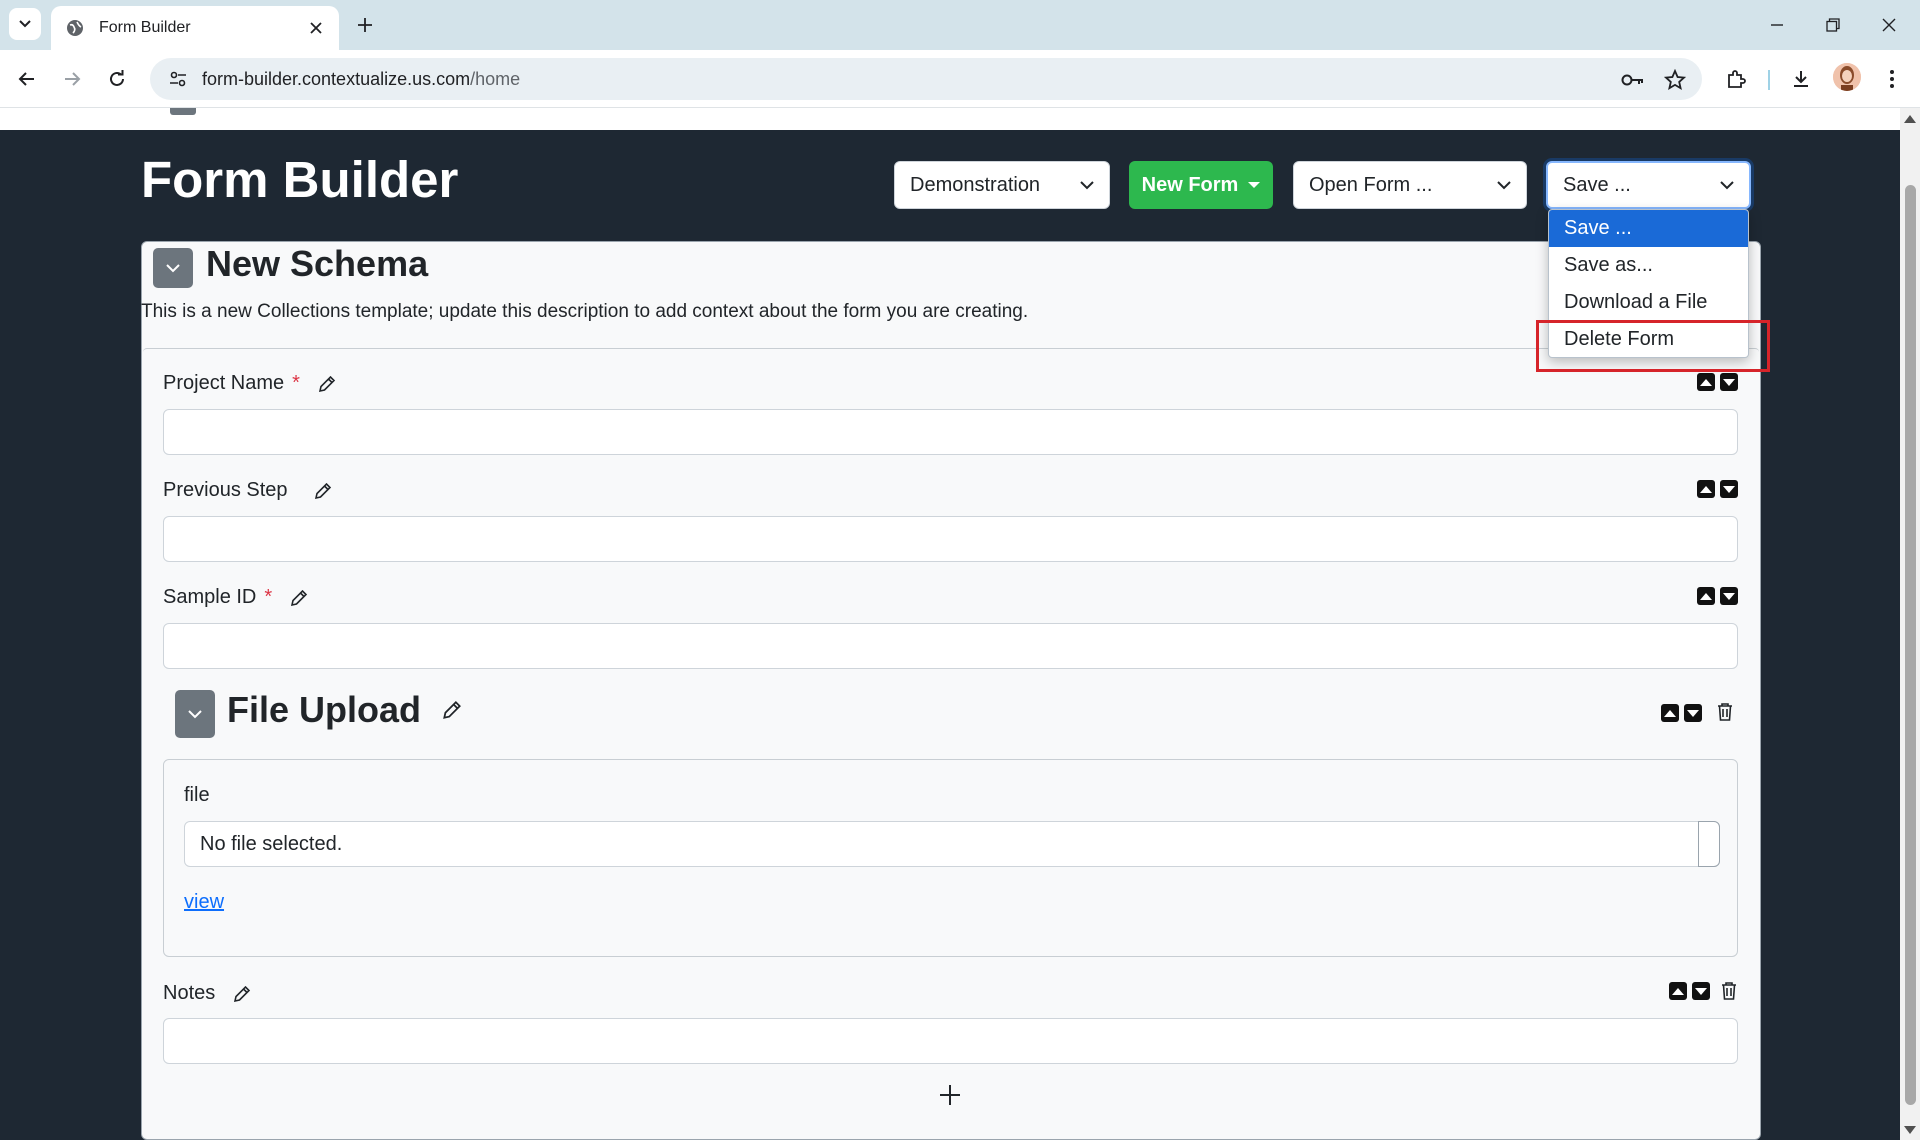 Image resolution: width=1920 pixels, height=1140 pixels. I want to click on star-icon, so click(1675, 80).